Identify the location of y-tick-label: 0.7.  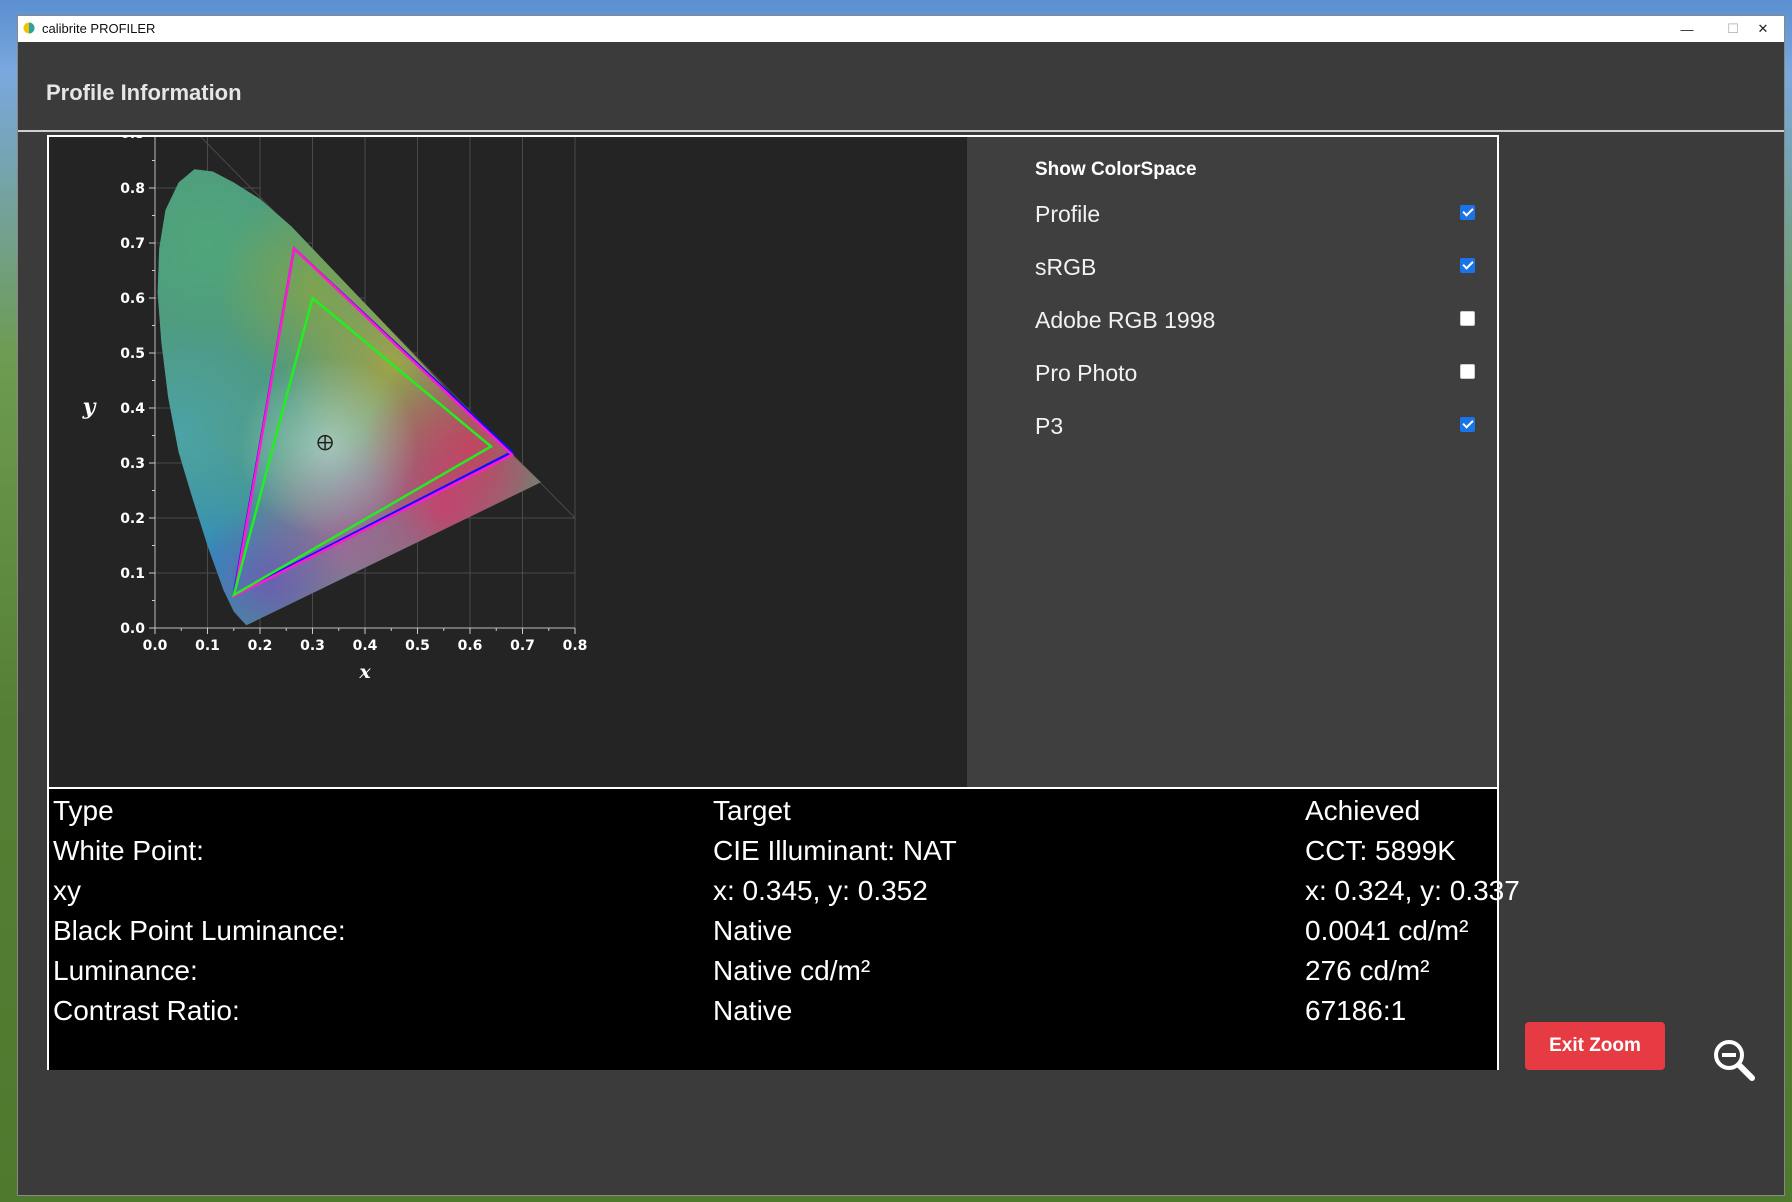
(132, 244).